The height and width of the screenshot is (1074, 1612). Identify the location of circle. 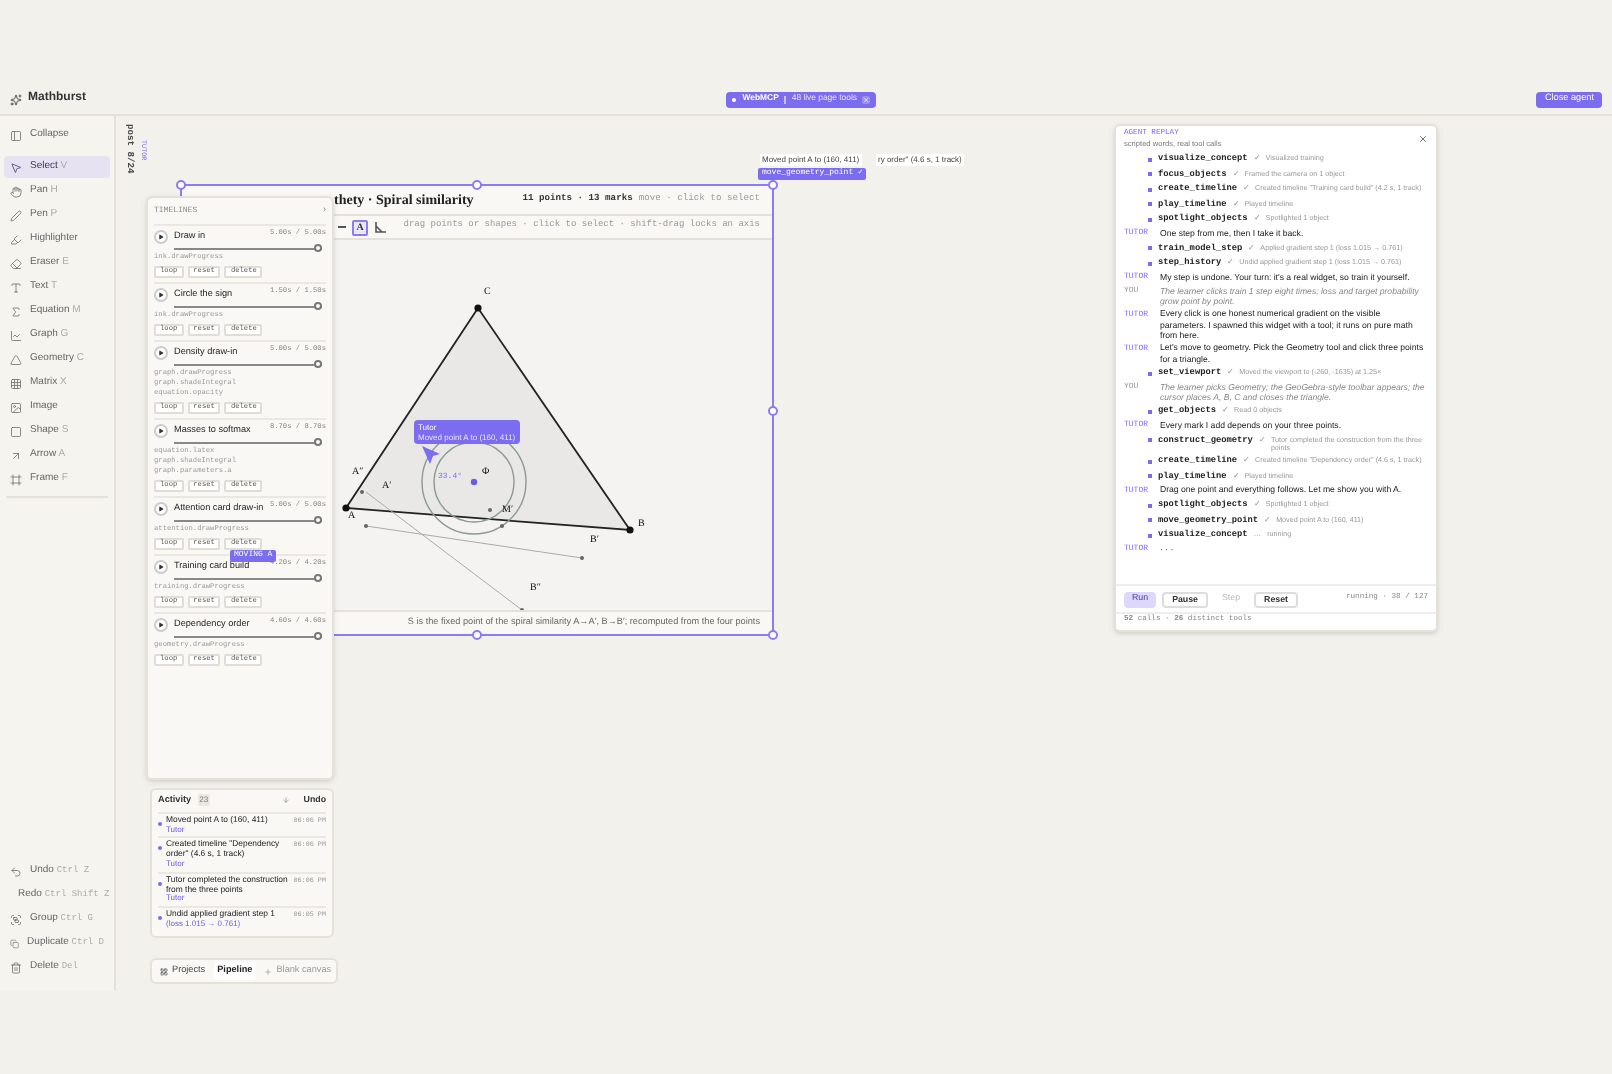
(474, 482).